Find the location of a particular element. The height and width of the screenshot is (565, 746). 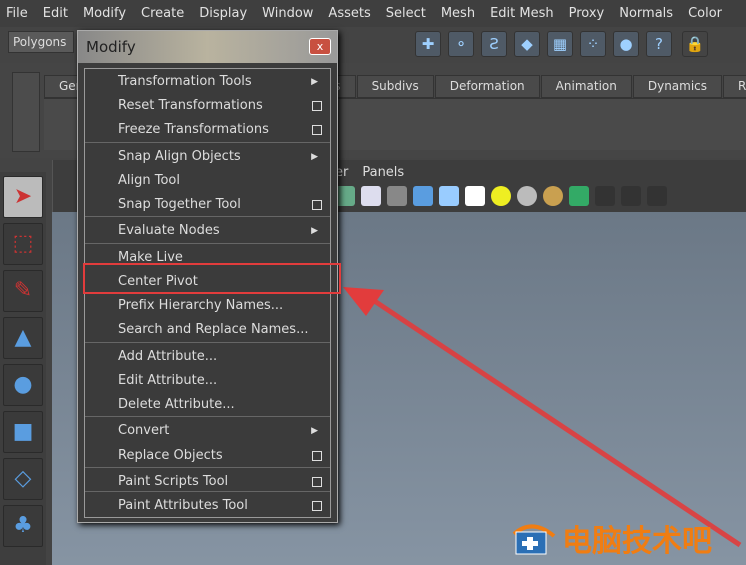

menu-item-label: Evaluate Nodes is located at coordinates (169, 230).